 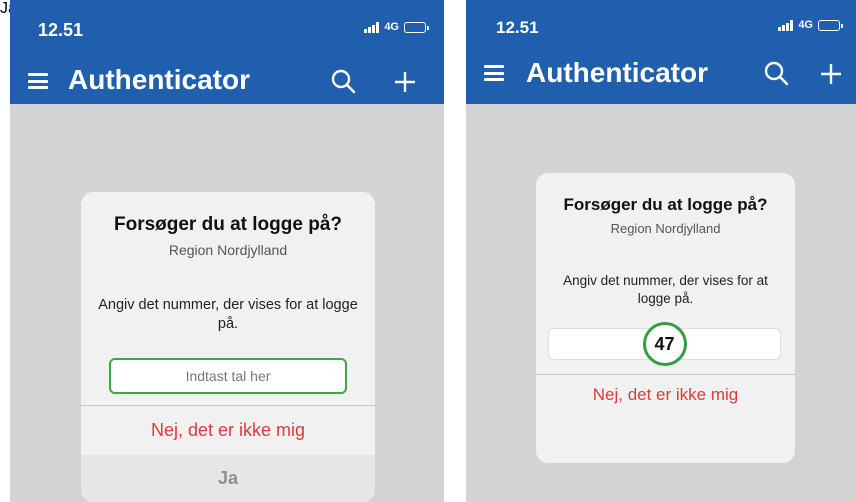 I want to click on number-input: 47, so click(x=664, y=344).